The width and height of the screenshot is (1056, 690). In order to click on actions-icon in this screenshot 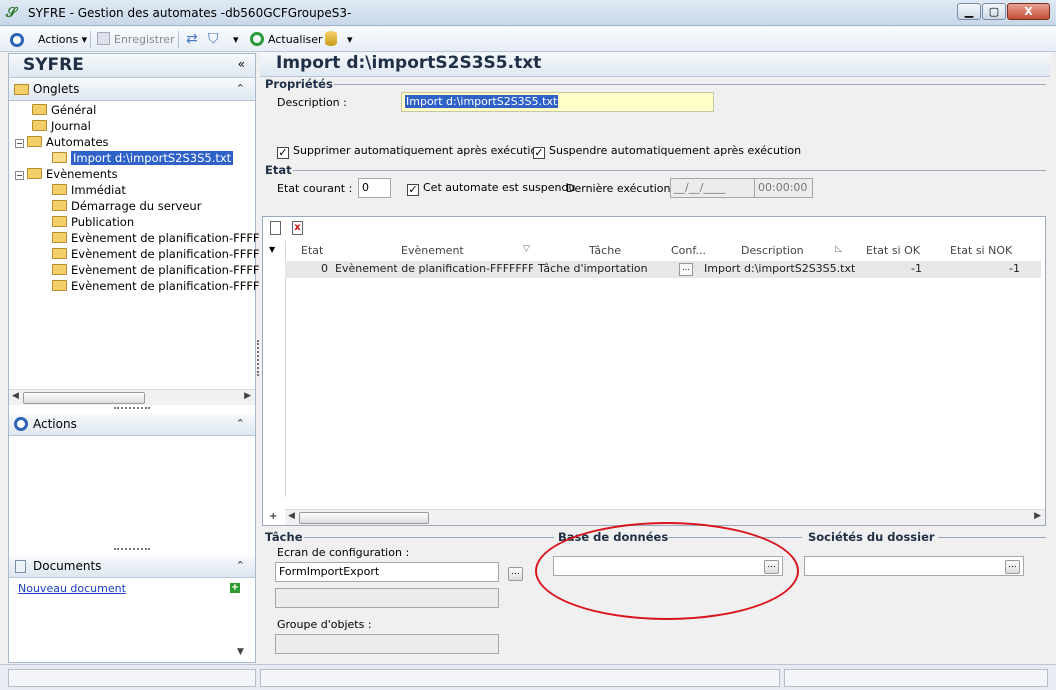, I will do `click(17, 39)`.